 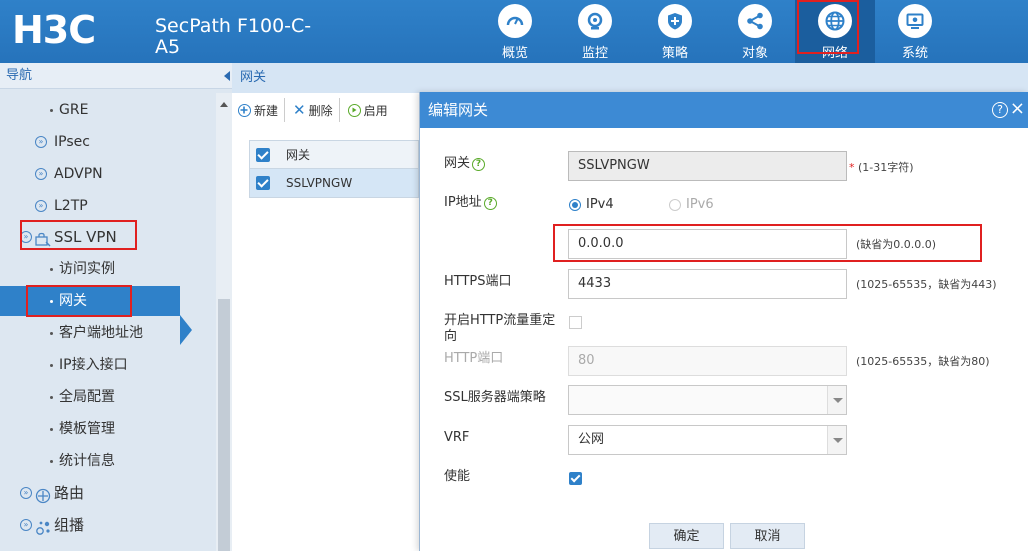 I want to click on sidebar-item-ipsec: » IPsec, so click(x=108, y=142).